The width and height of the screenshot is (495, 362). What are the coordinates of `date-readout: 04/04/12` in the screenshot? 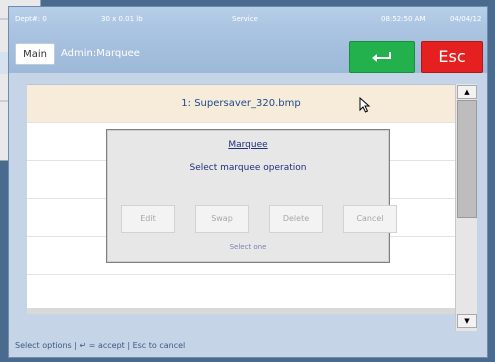 It's located at (466, 19).